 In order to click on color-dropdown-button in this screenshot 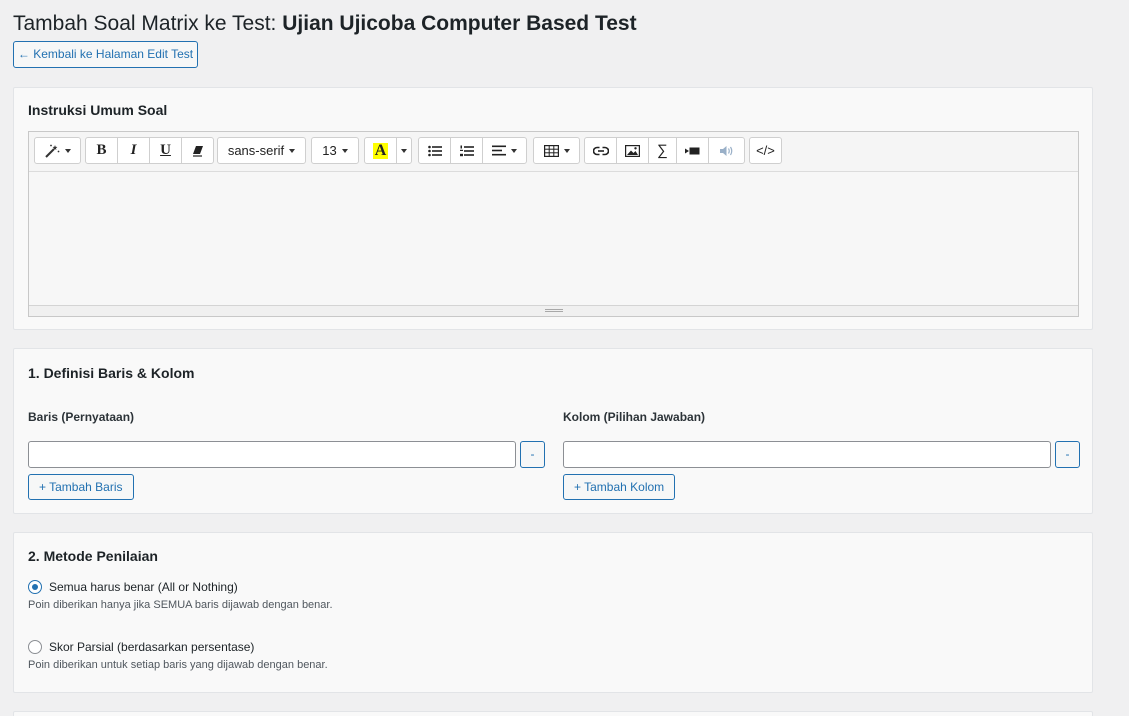, I will do `click(404, 150)`.